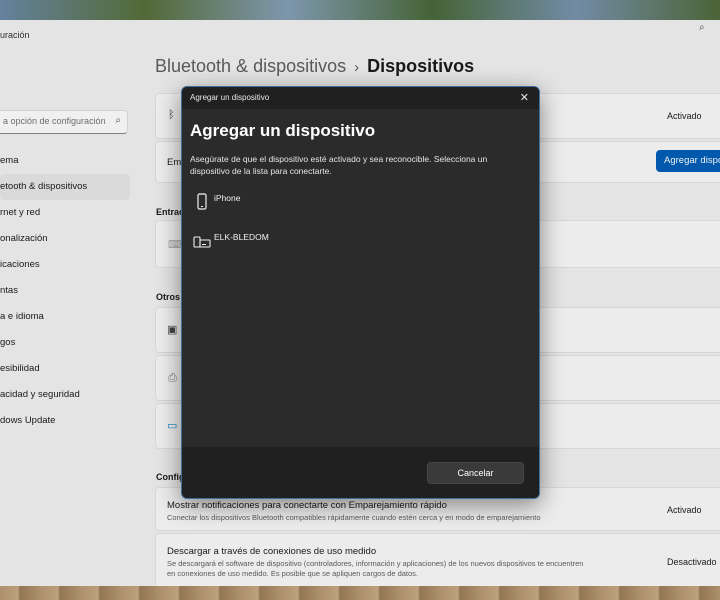 The image size is (720, 600). I want to click on dialog-footer: Cancelar, so click(360, 472).